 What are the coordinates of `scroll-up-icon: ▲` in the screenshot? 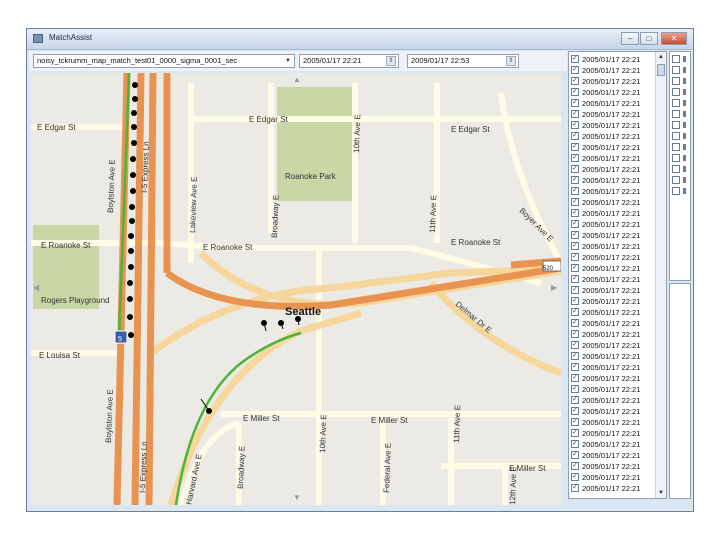 It's located at (661, 57).